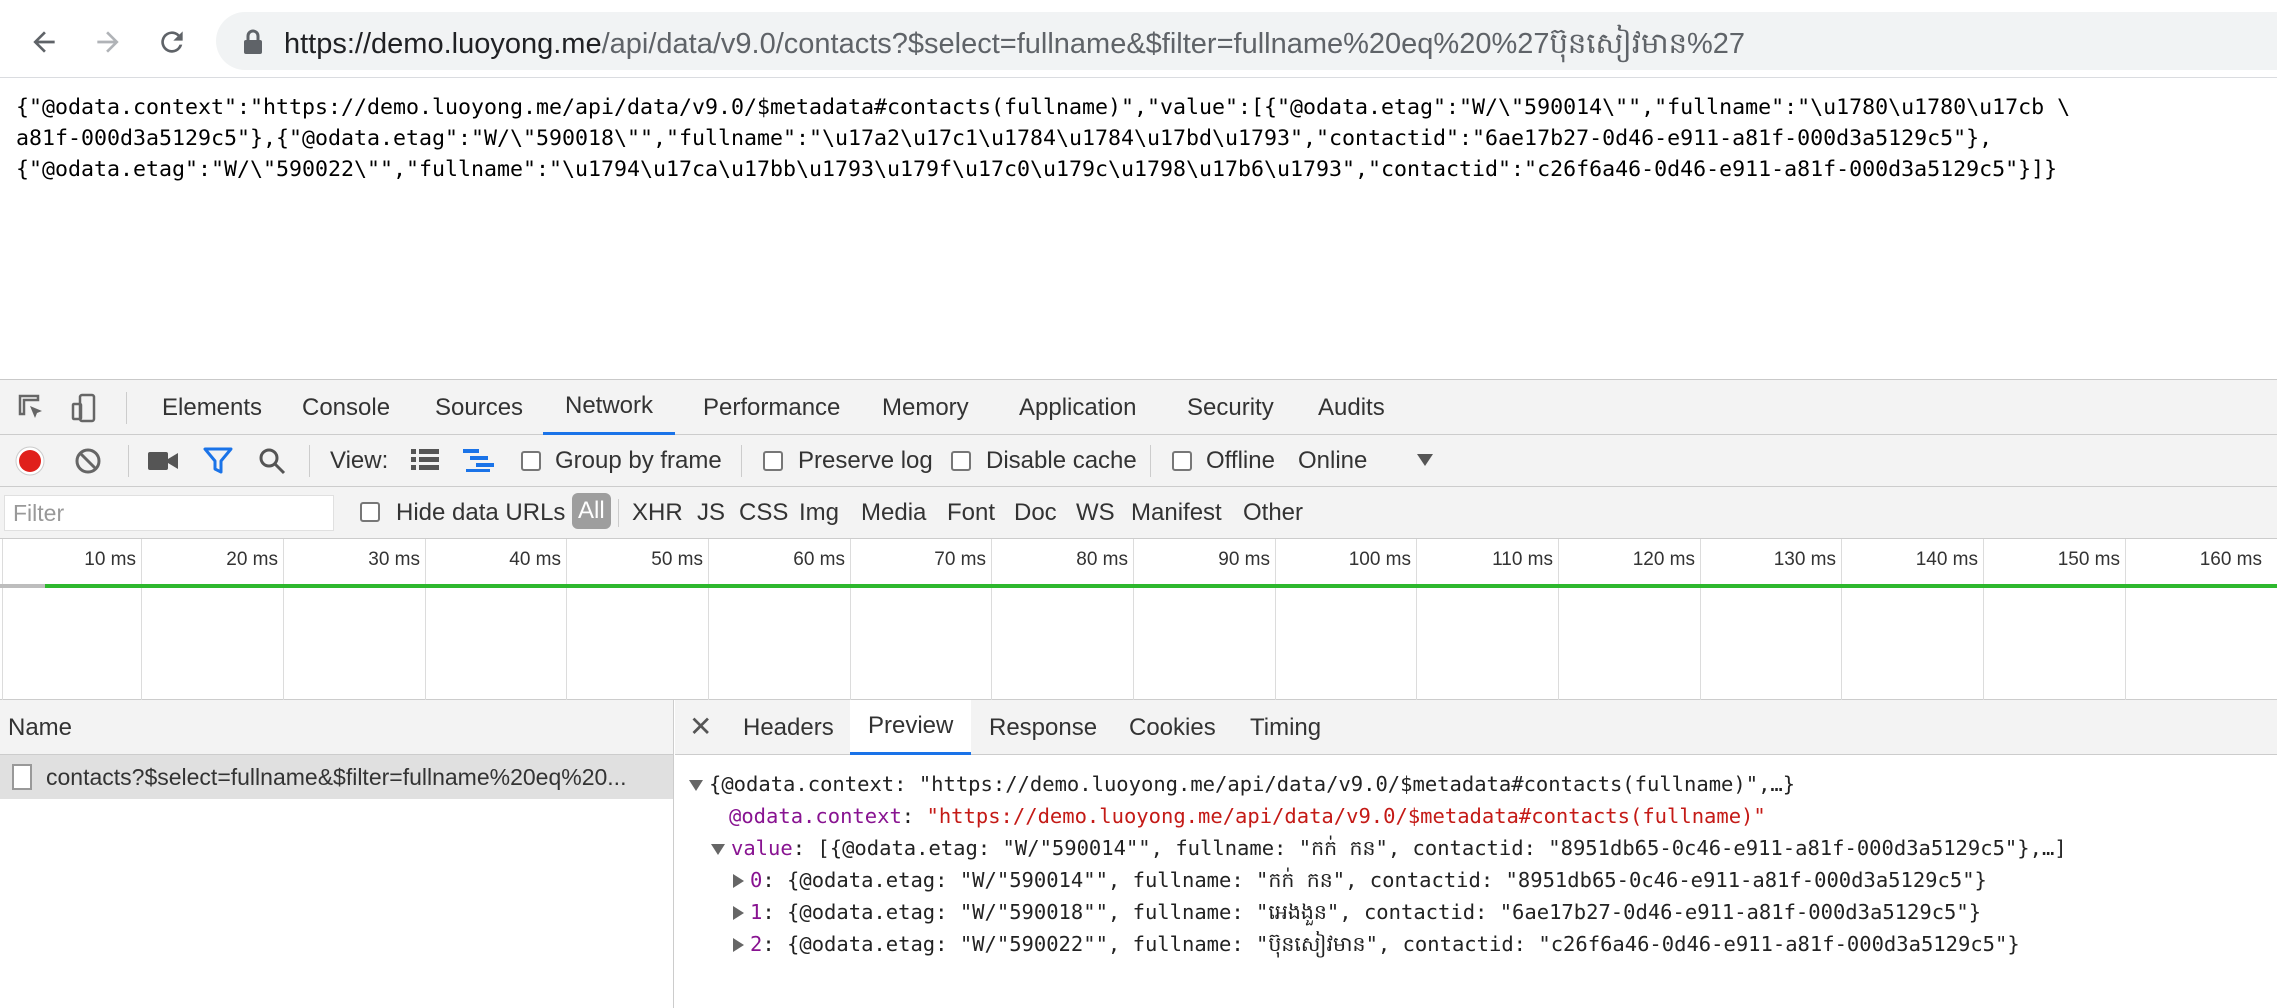 The height and width of the screenshot is (1008, 2277). What do you see at coordinates (771, 407) in the screenshot?
I see `tab-performance: Performance` at bounding box center [771, 407].